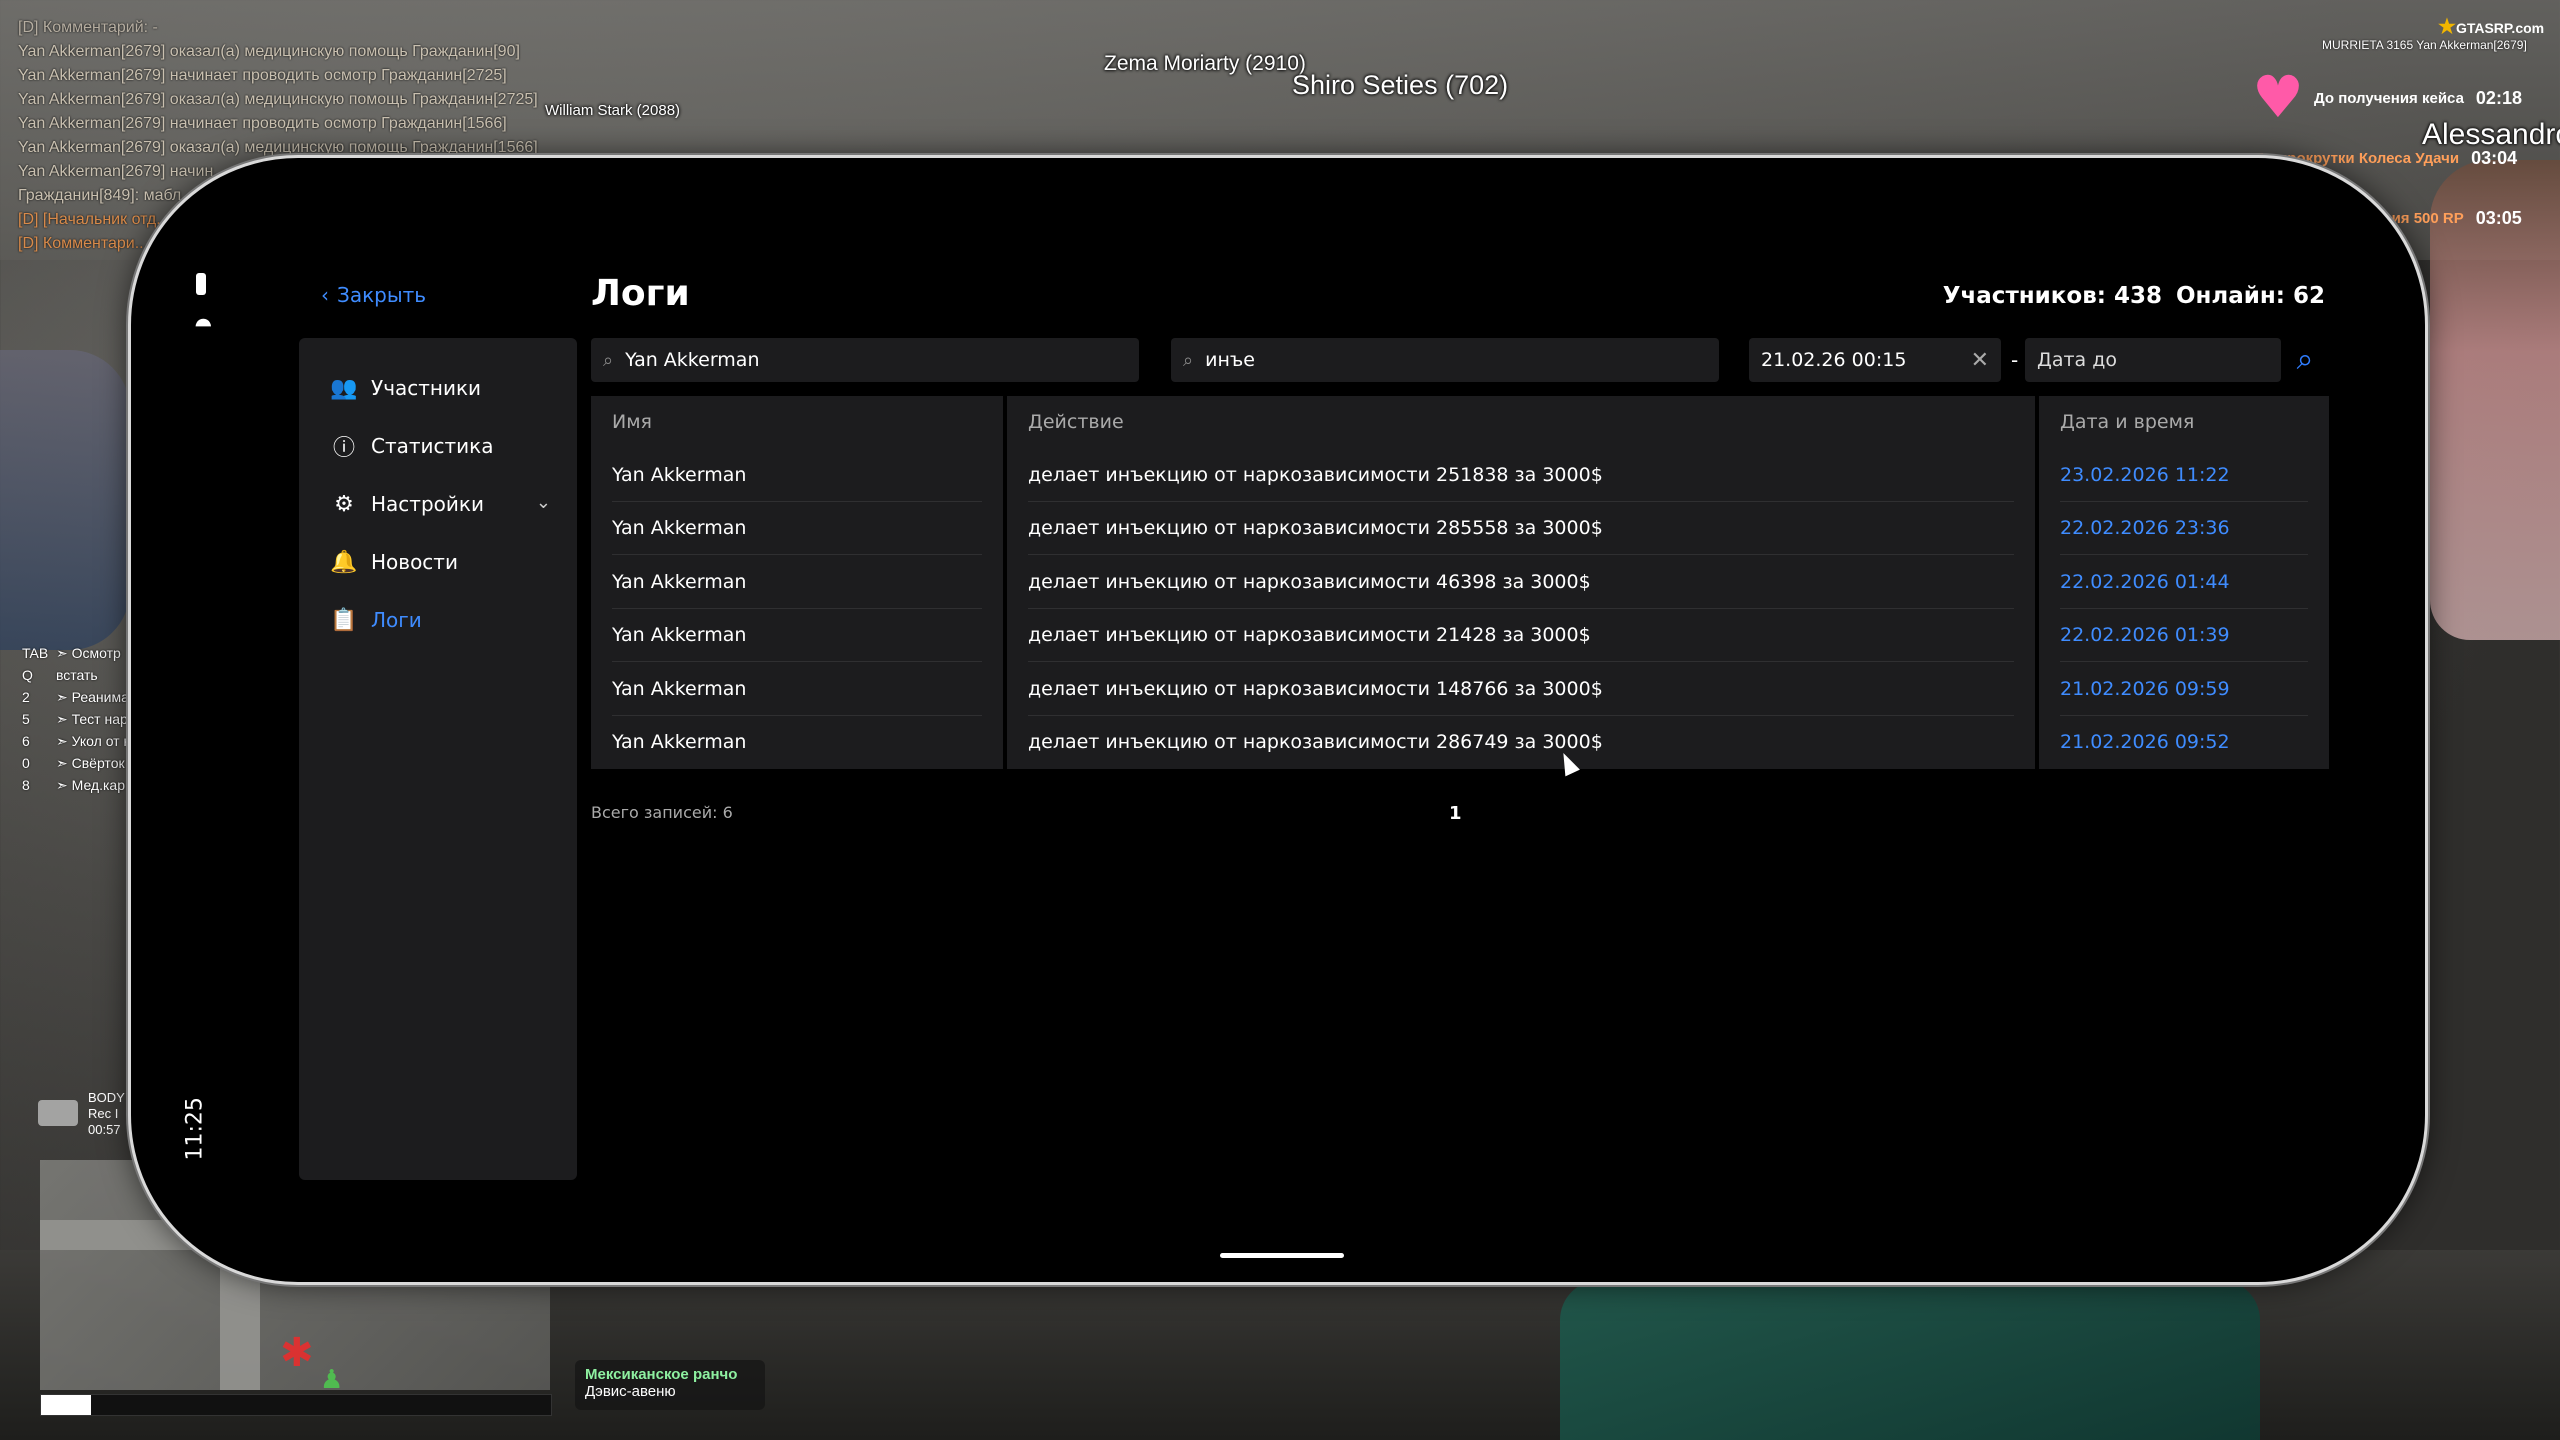  Describe the element at coordinates (543, 502) in the screenshot. I see `chevron-down-icon: ⌄` at that location.